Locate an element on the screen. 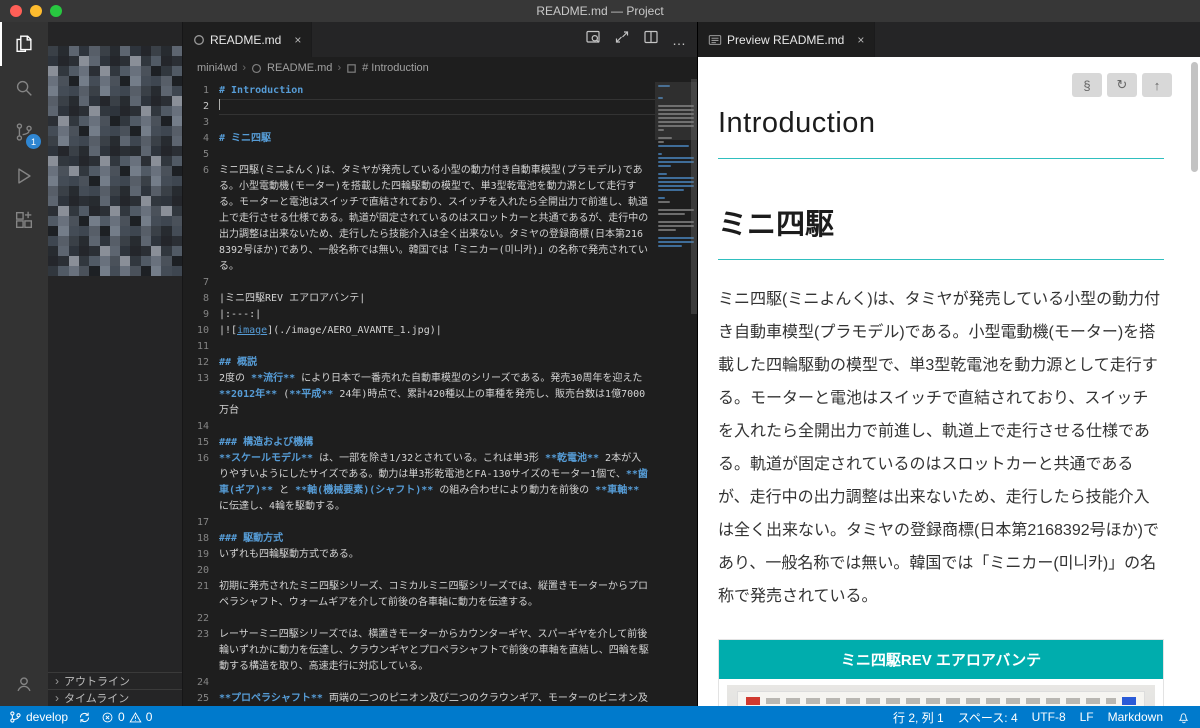 The image size is (1200, 728). code-line: 10 |![image](./image/AERO_AVANTE_1.jpg)| is located at coordinates (419, 331).